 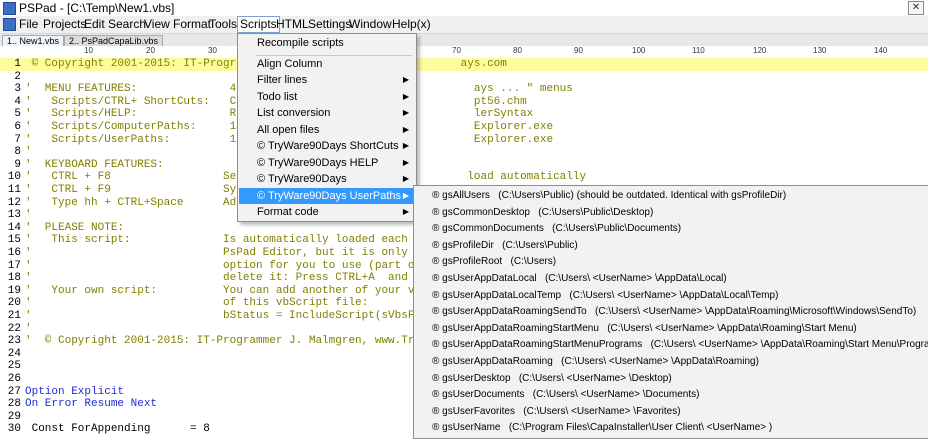 I want to click on menu-item-align-column: Align Column, so click(x=327, y=64).